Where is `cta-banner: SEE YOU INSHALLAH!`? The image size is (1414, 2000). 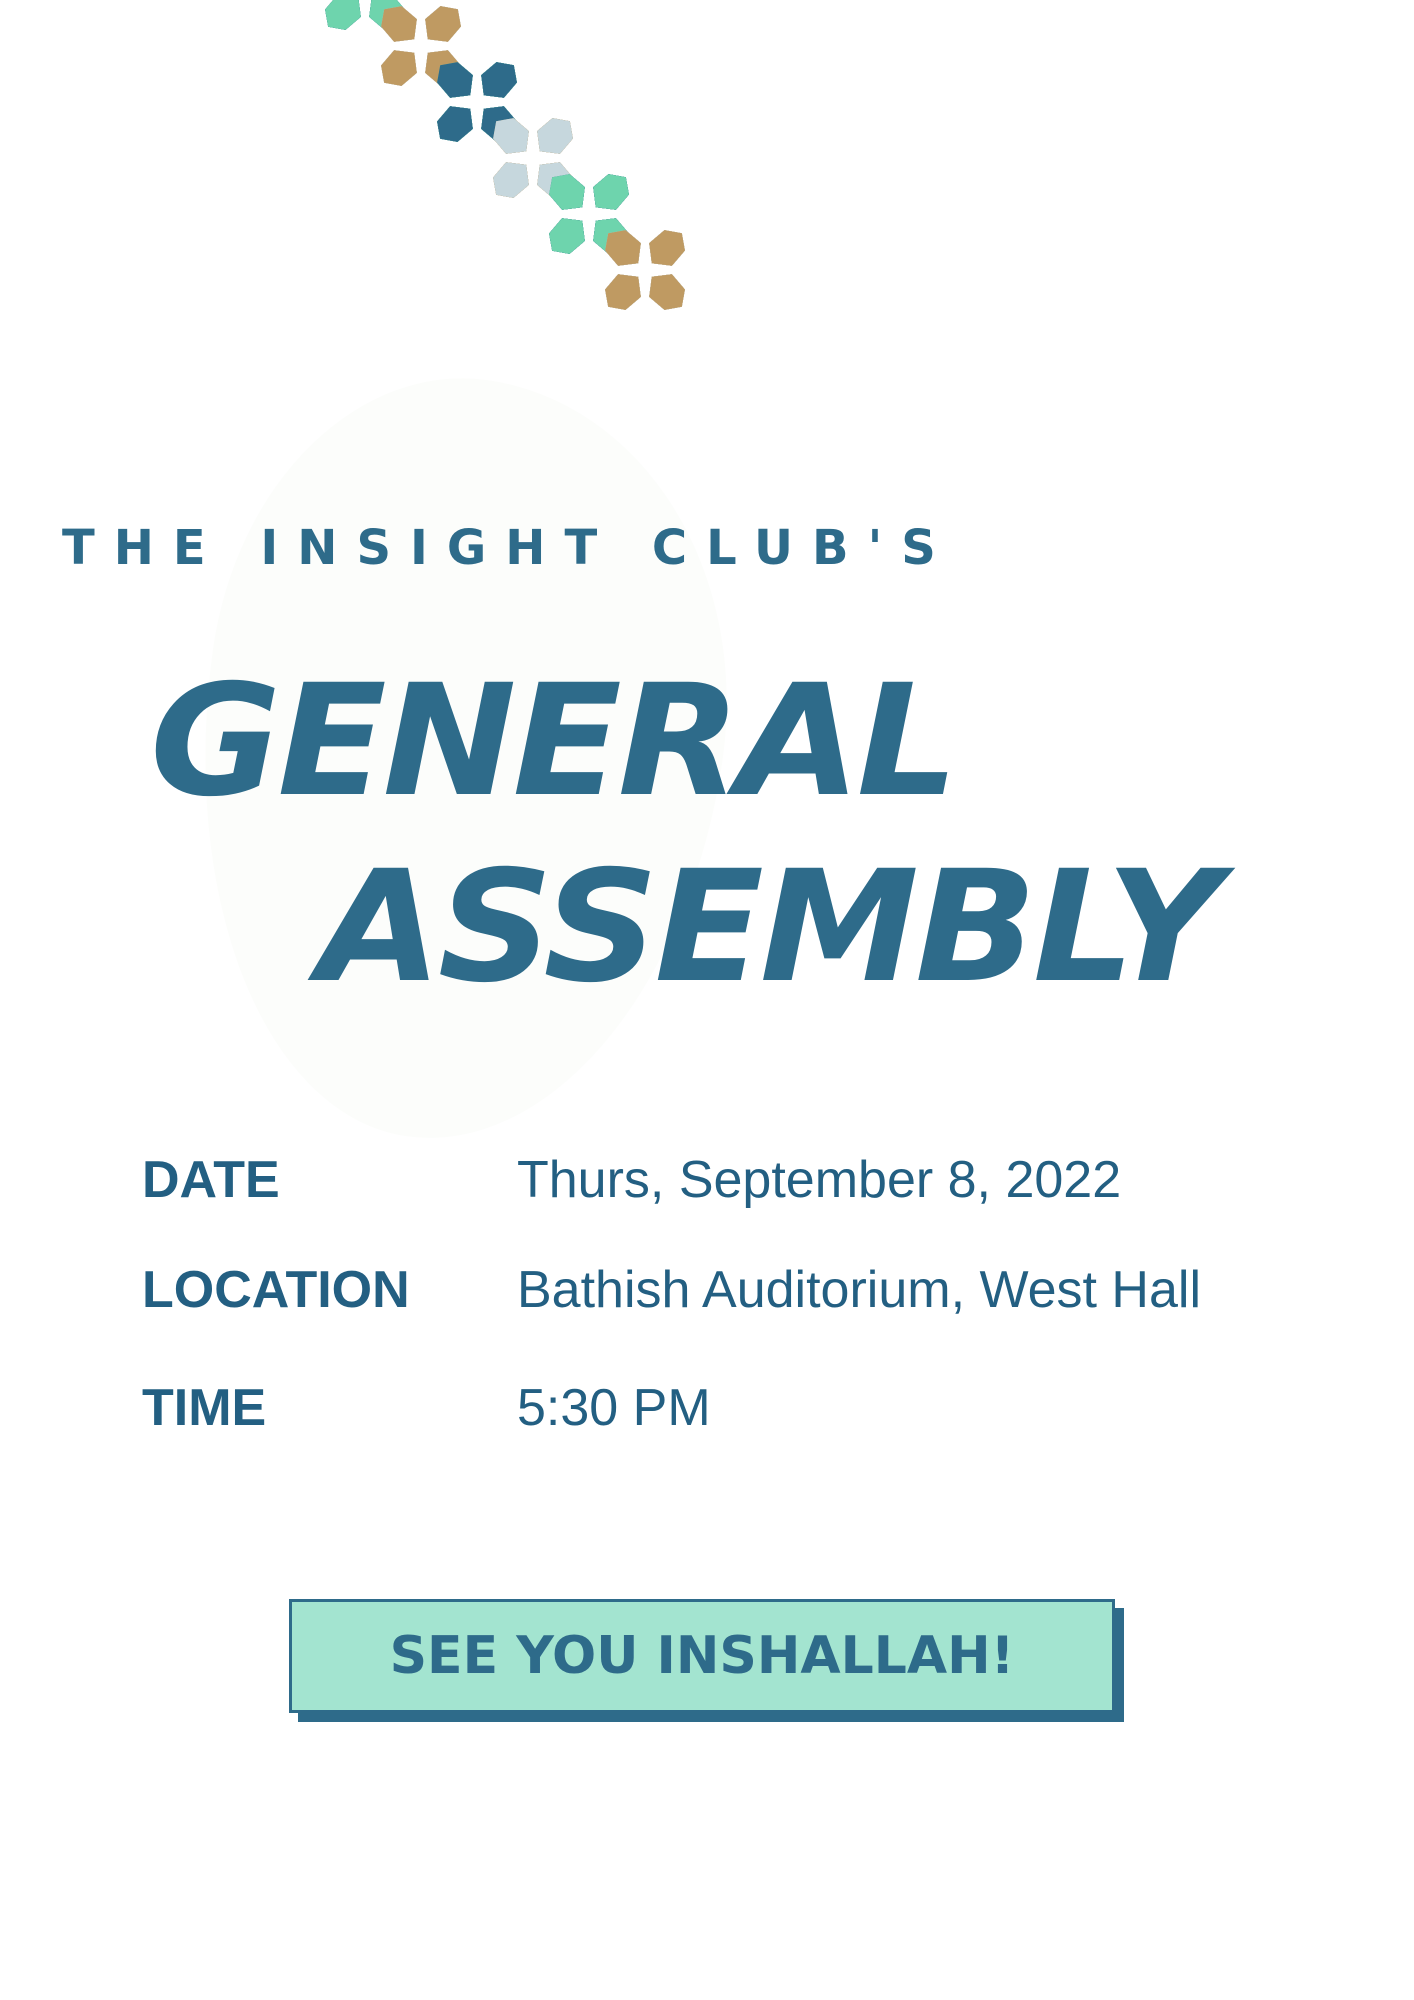
cta-banner: SEE YOU INSHALLAH! is located at coordinates (702, 1656).